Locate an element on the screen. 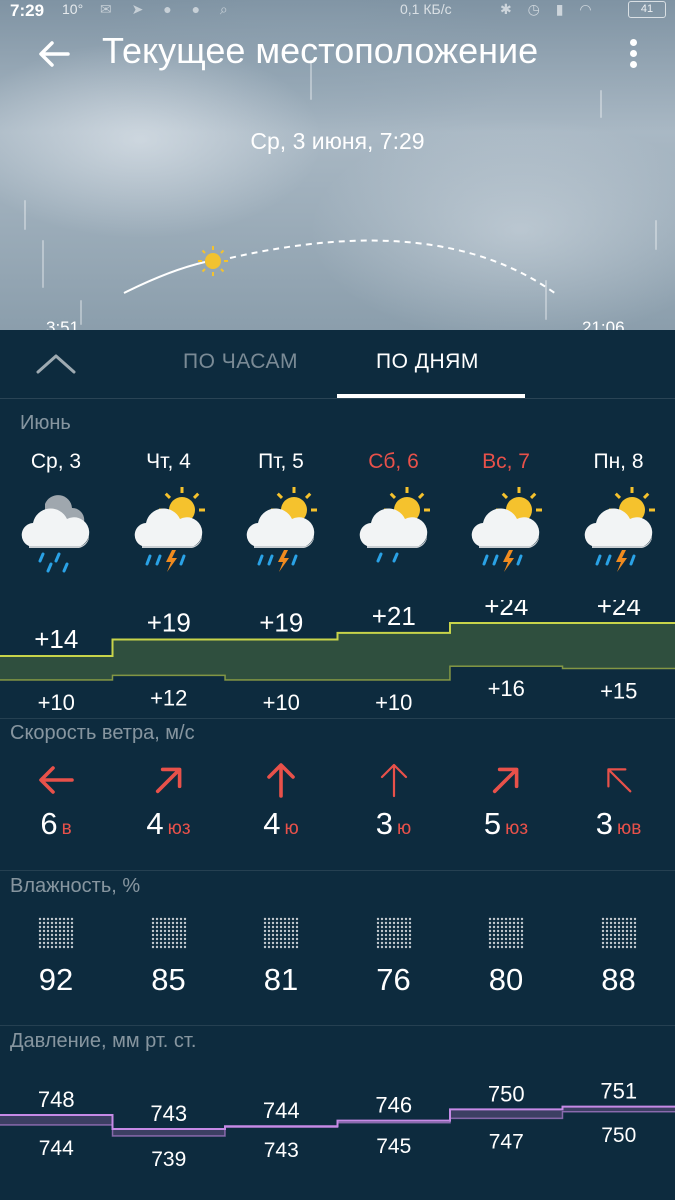  day-name: Сб, 6 is located at coordinates (393, 461).